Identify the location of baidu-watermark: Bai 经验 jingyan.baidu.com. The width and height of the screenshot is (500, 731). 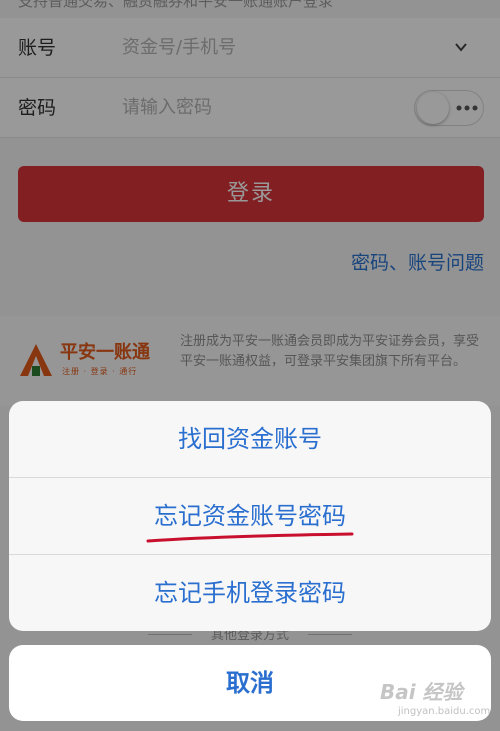
(436, 701).